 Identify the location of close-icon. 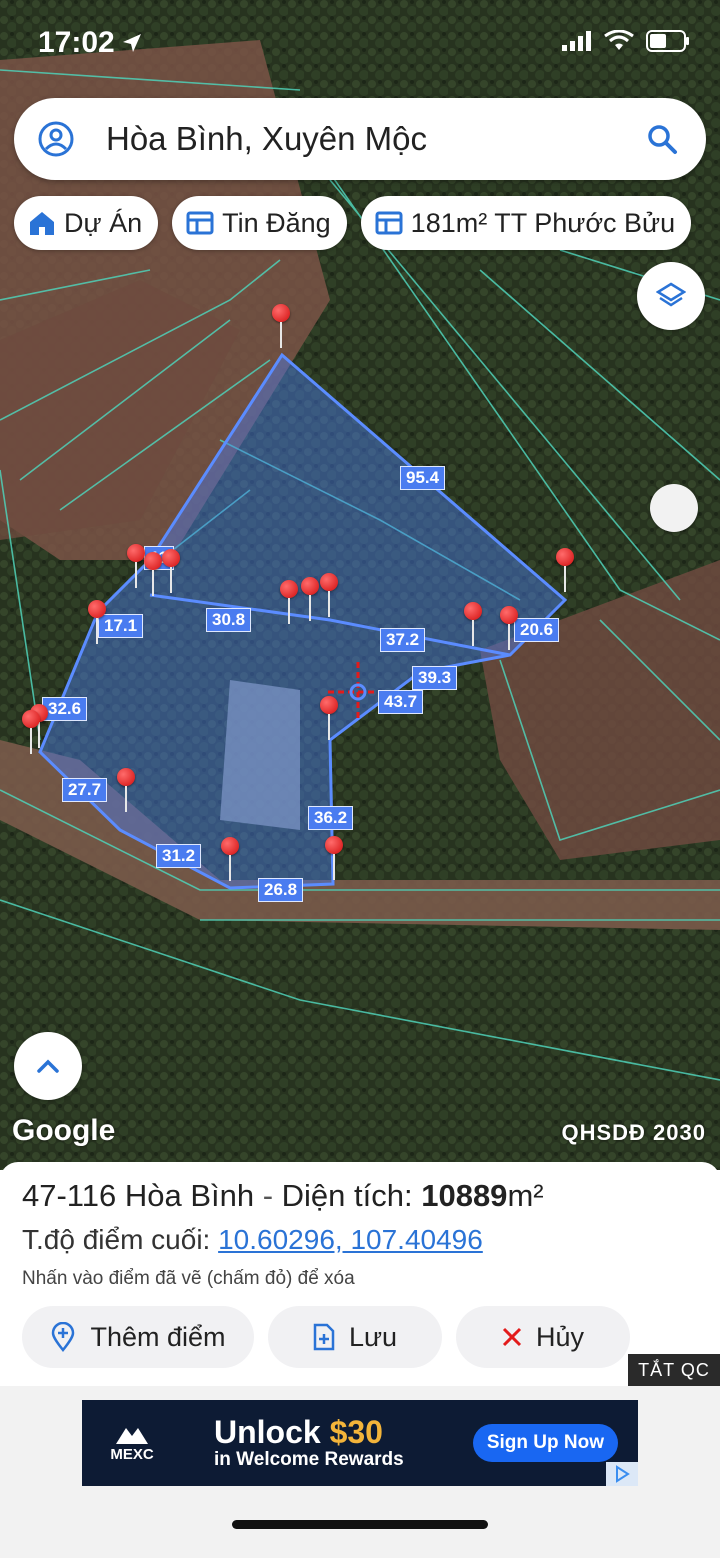
(512, 1337).